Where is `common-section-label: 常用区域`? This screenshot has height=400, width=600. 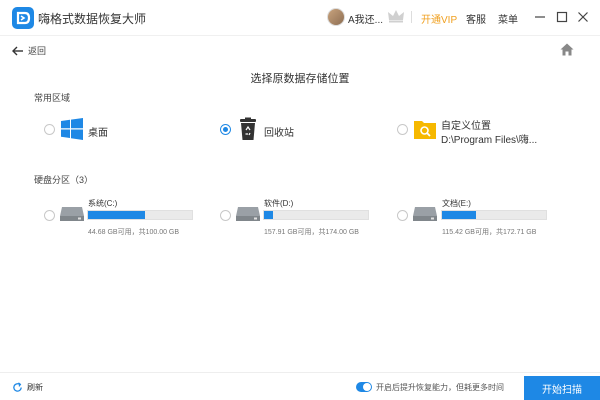 common-section-label: 常用区域 is located at coordinates (52, 98).